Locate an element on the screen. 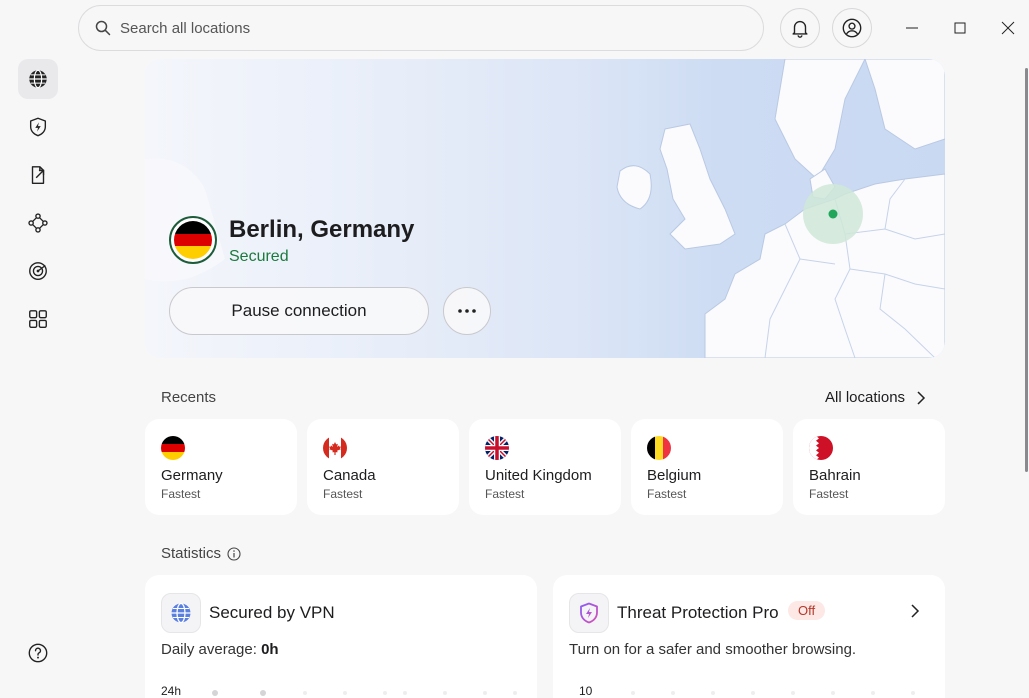 The image size is (1029, 698). statistics-heading: Statistics is located at coordinates (201, 553).